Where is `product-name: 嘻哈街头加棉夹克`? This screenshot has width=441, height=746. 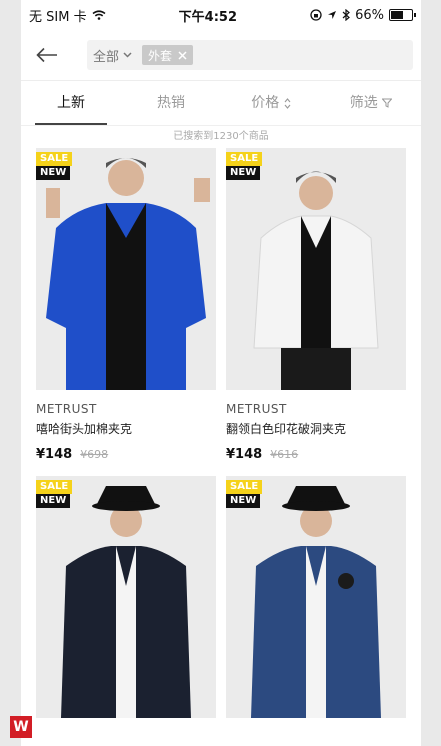 product-name: 嘻哈街头加棉夹克 is located at coordinates (126, 428).